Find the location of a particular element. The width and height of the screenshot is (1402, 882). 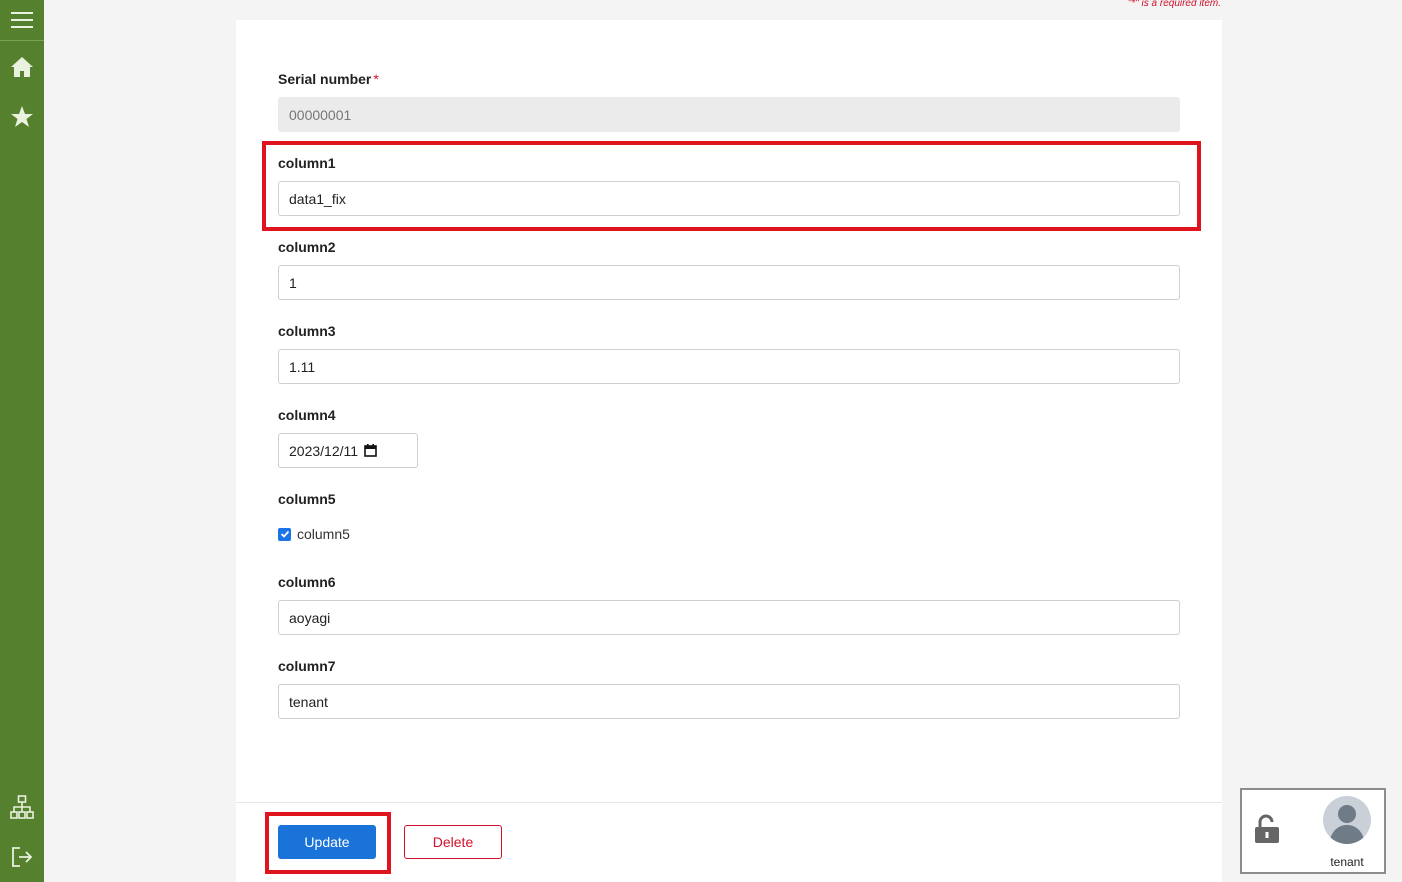

menu-button is located at coordinates (22, 20).